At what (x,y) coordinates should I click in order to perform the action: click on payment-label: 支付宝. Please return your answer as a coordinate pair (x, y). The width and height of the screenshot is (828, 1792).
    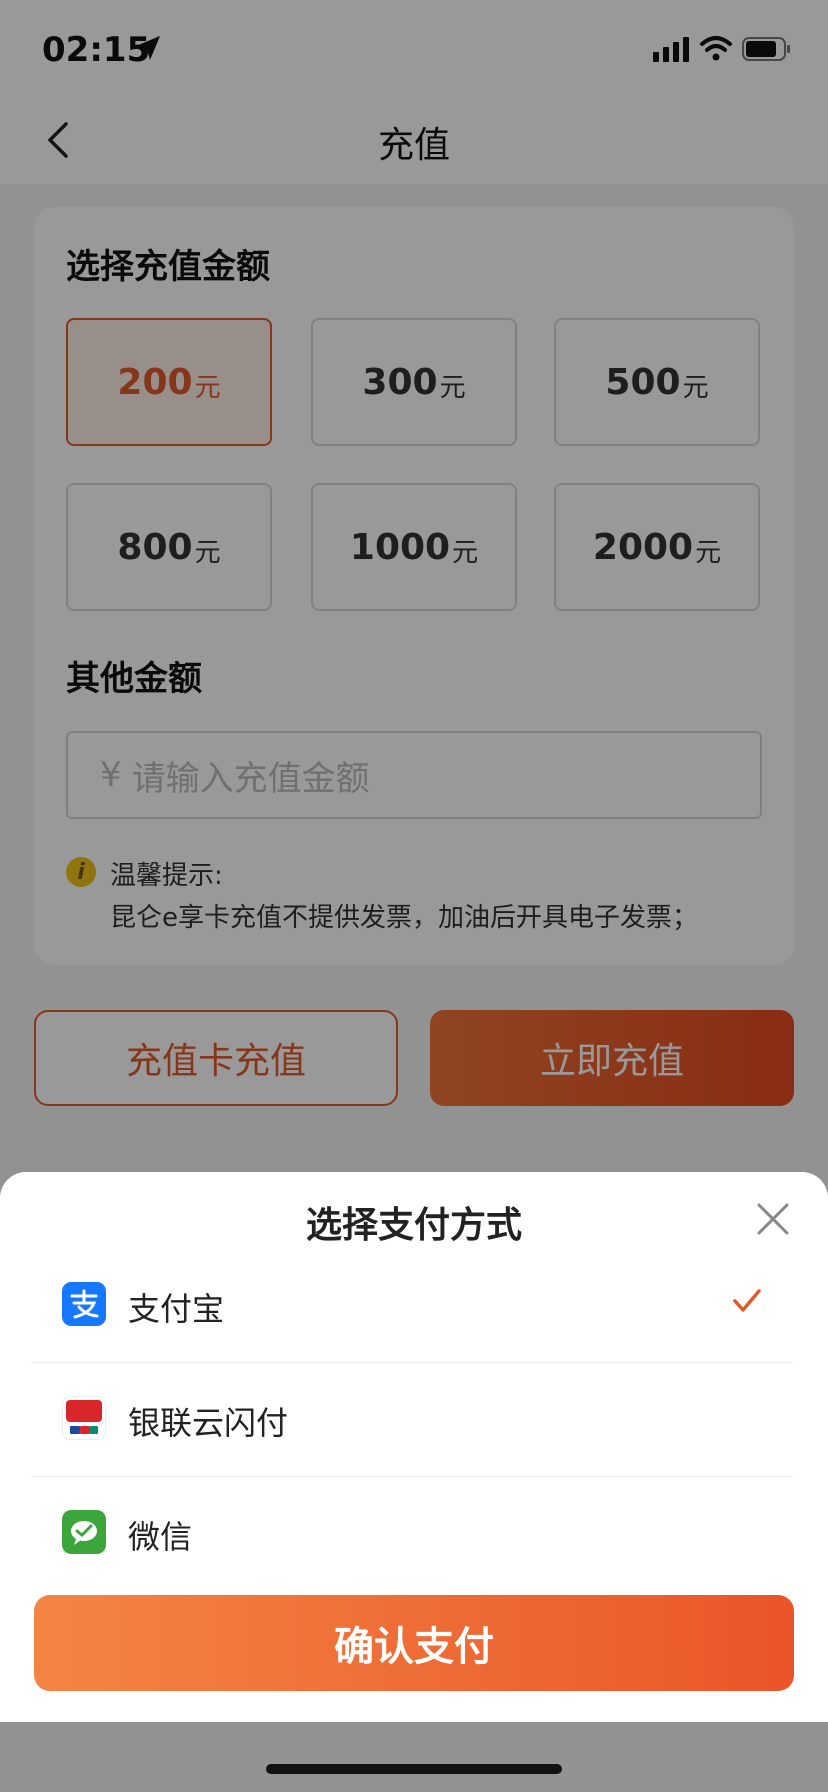
    Looking at the image, I should click on (176, 1309).